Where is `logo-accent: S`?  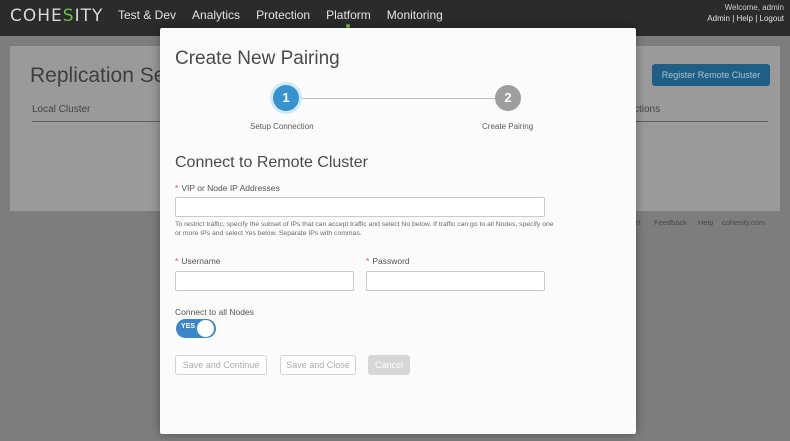
logo-accent: S is located at coordinates (68, 16).